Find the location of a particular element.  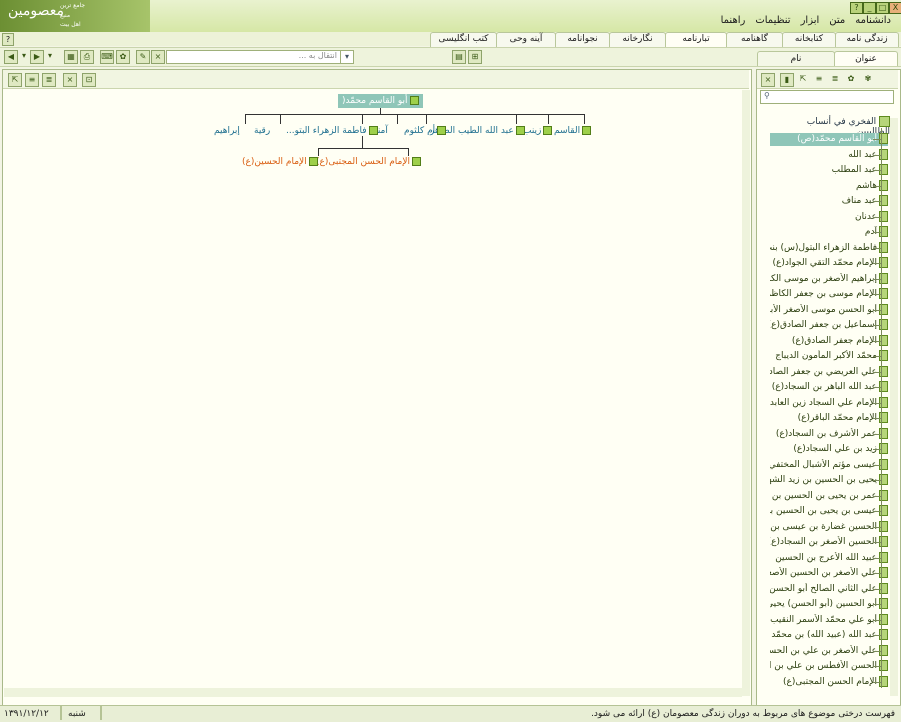

menu-text: متن is located at coordinates (837, 20).